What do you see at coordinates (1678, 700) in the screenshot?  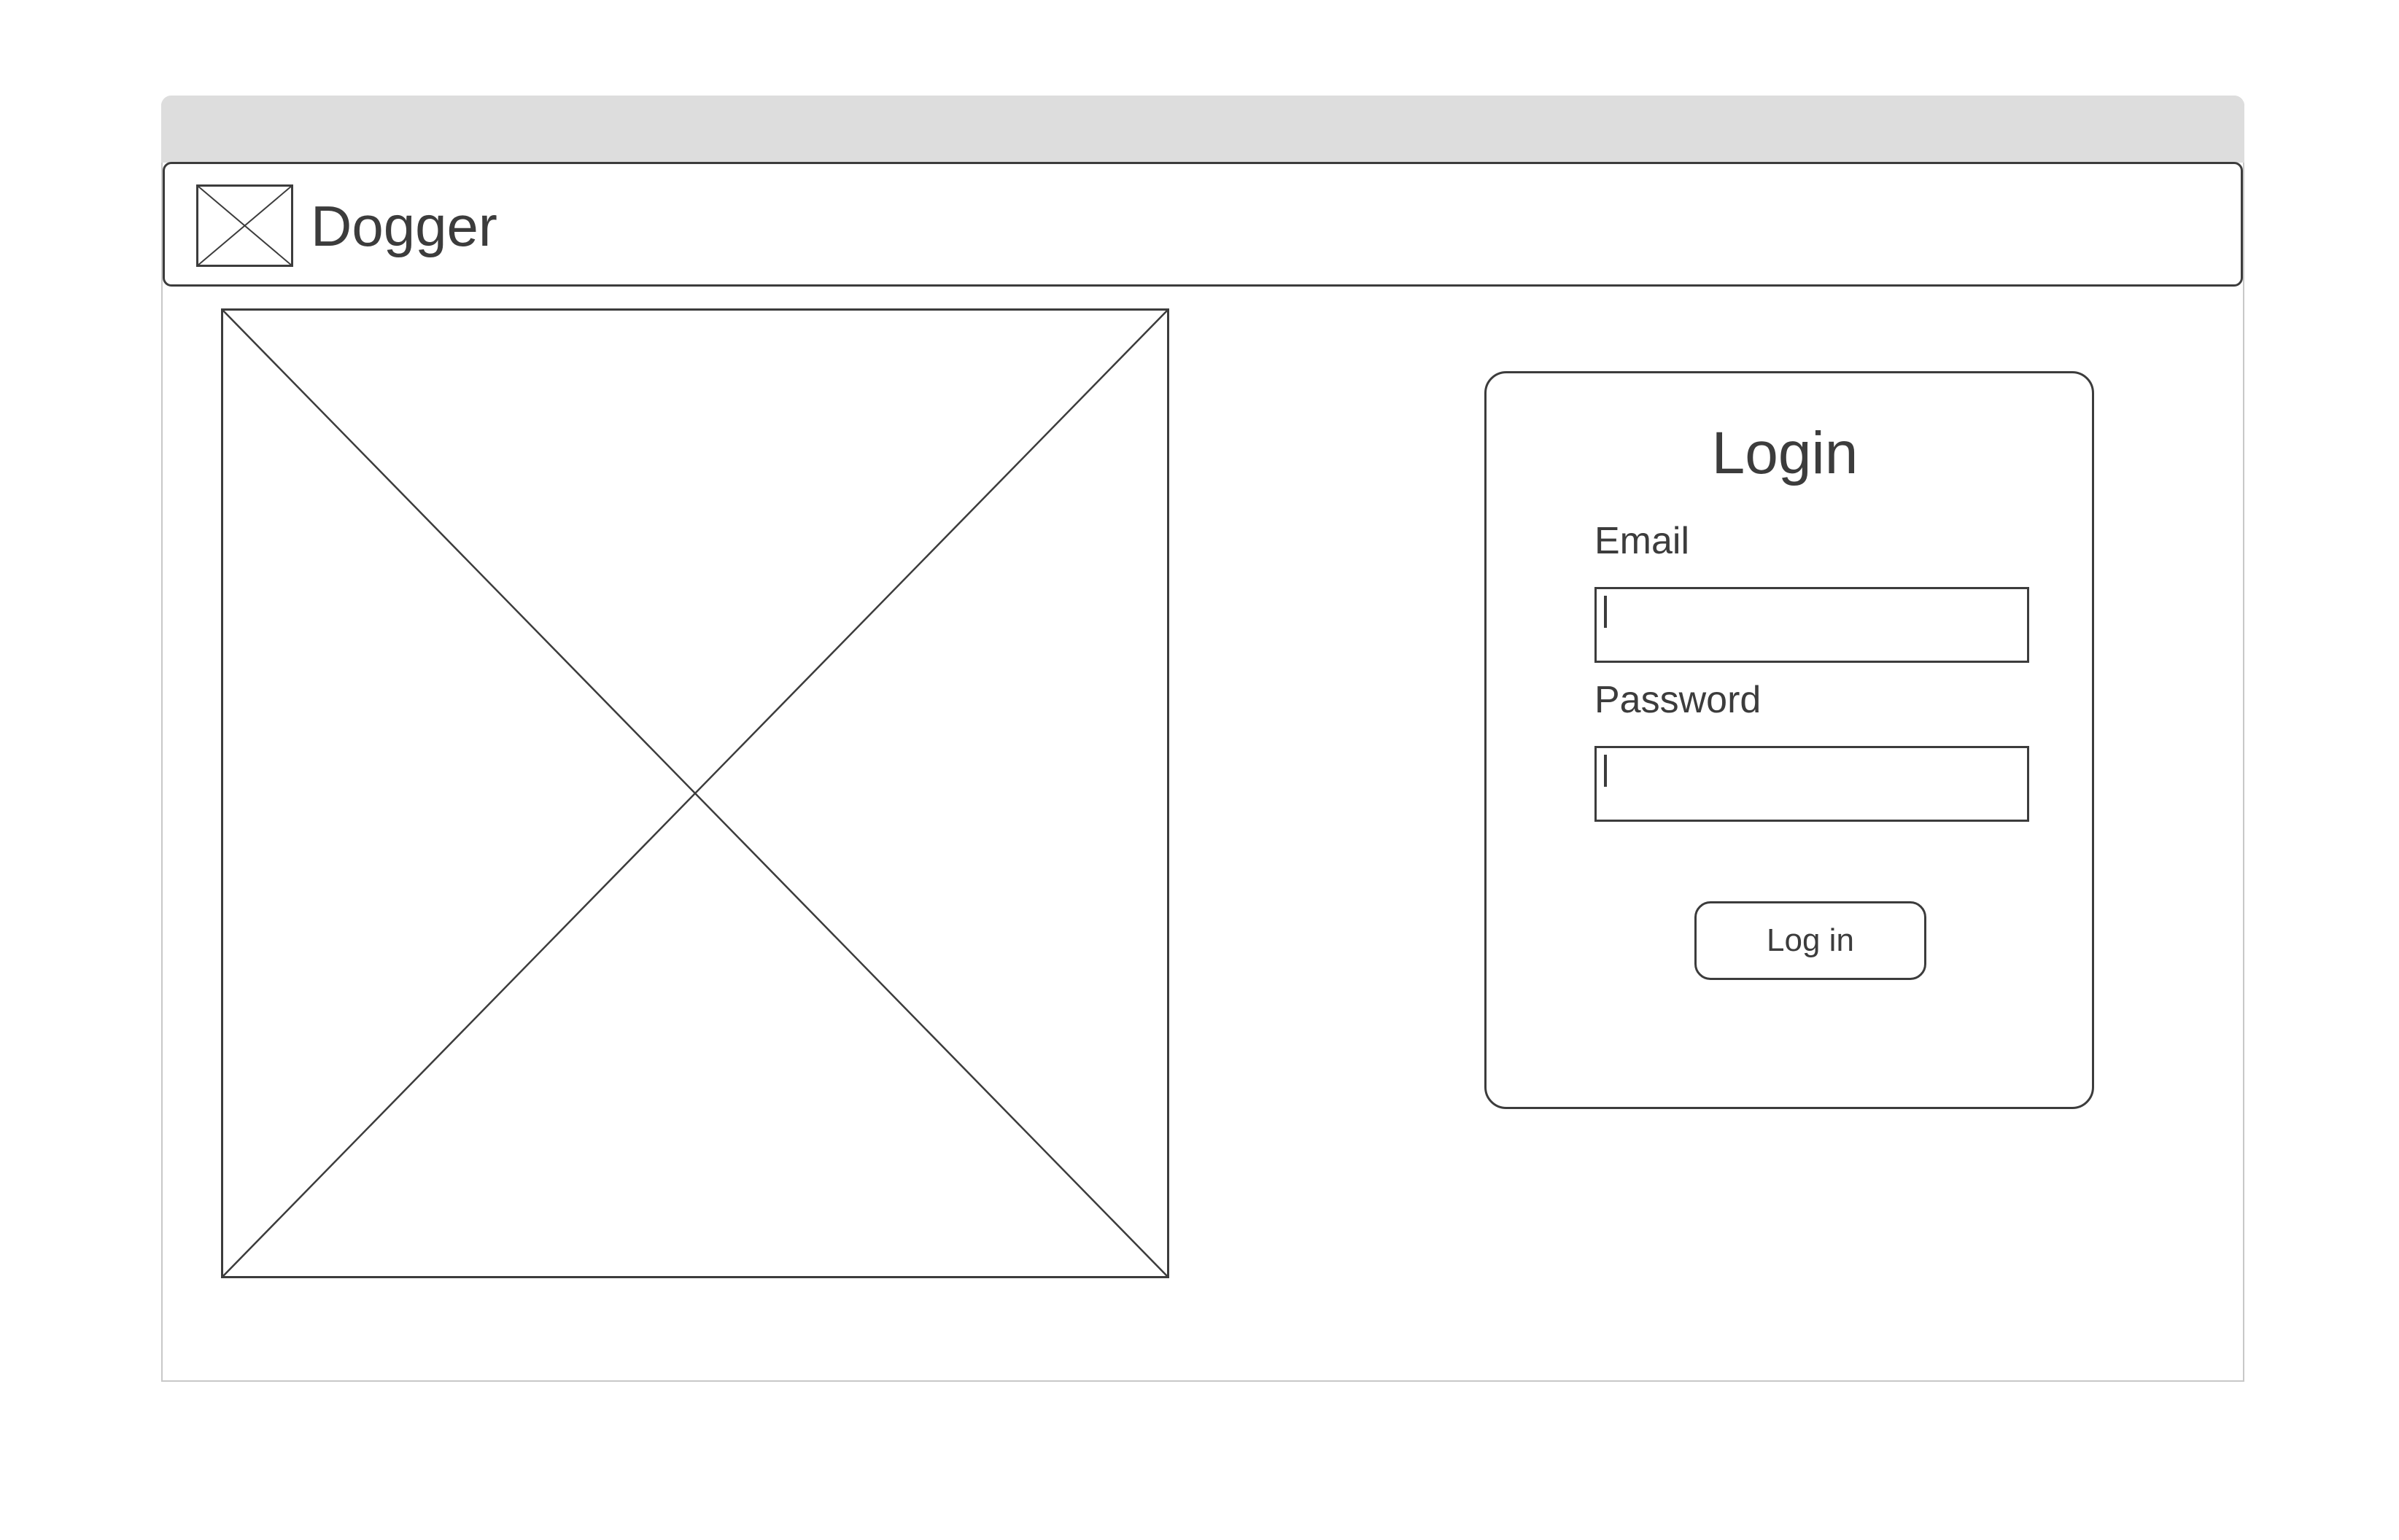 I see `password-label: Password` at bounding box center [1678, 700].